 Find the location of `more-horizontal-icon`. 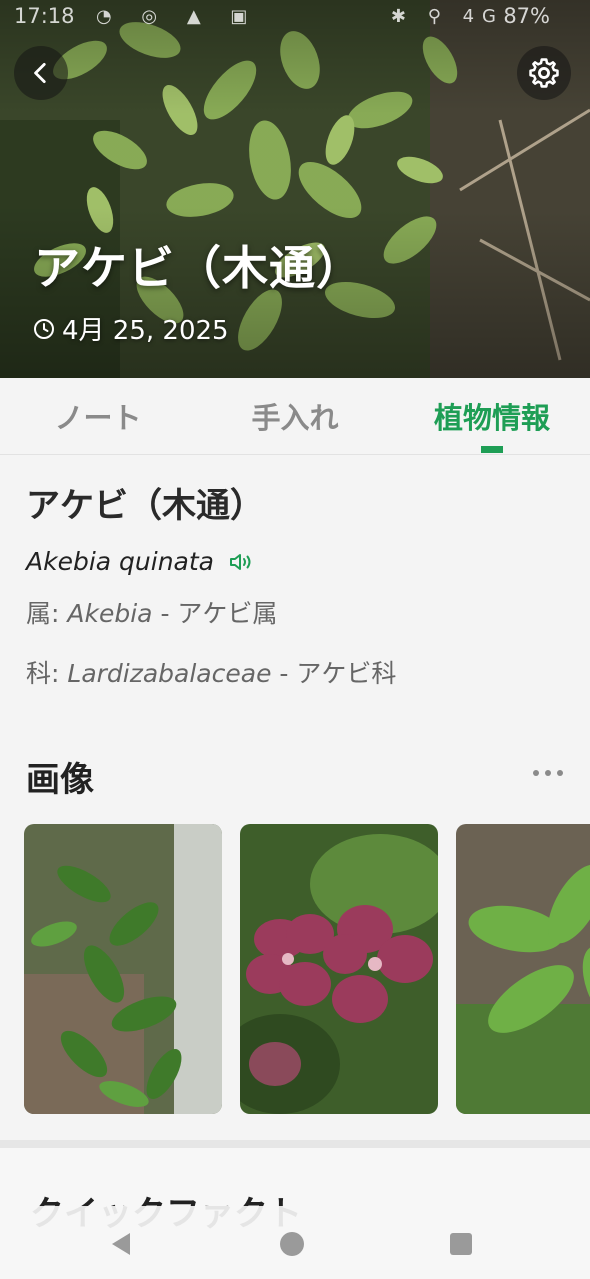

more-horizontal-icon is located at coordinates (548, 773).